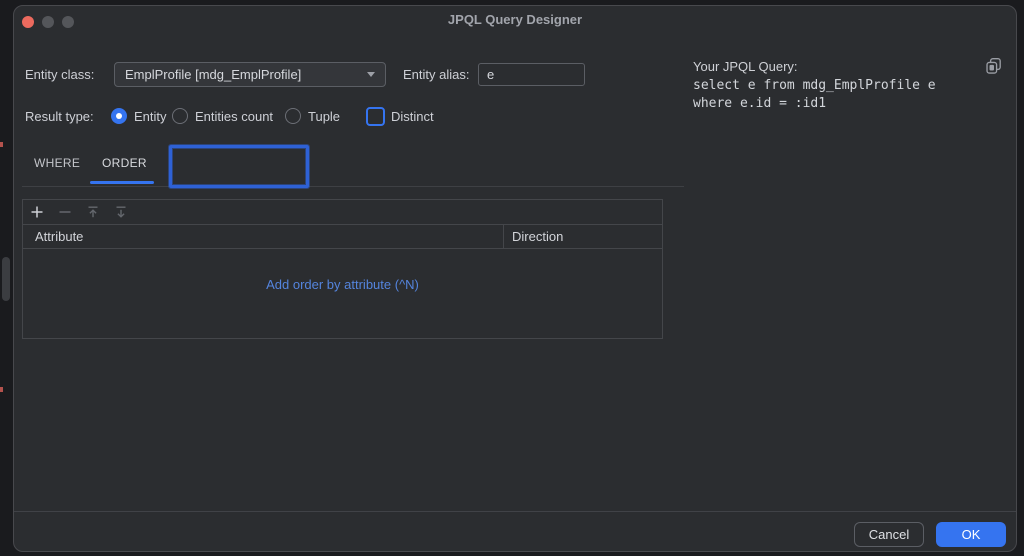 The image size is (1024, 556). What do you see at coordinates (119, 116) in the screenshot?
I see `radio-entity` at bounding box center [119, 116].